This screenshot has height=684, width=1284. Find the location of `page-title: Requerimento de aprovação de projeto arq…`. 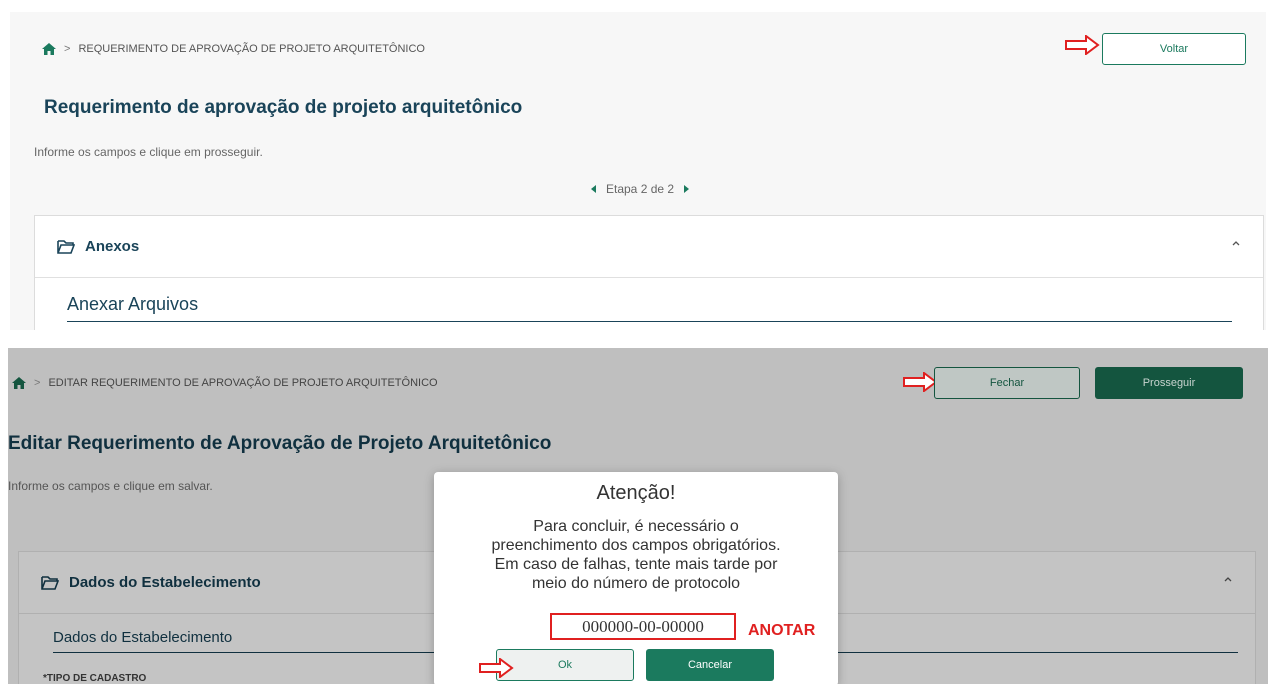

page-title: Requerimento de aprovação de projeto arq… is located at coordinates (283, 107).